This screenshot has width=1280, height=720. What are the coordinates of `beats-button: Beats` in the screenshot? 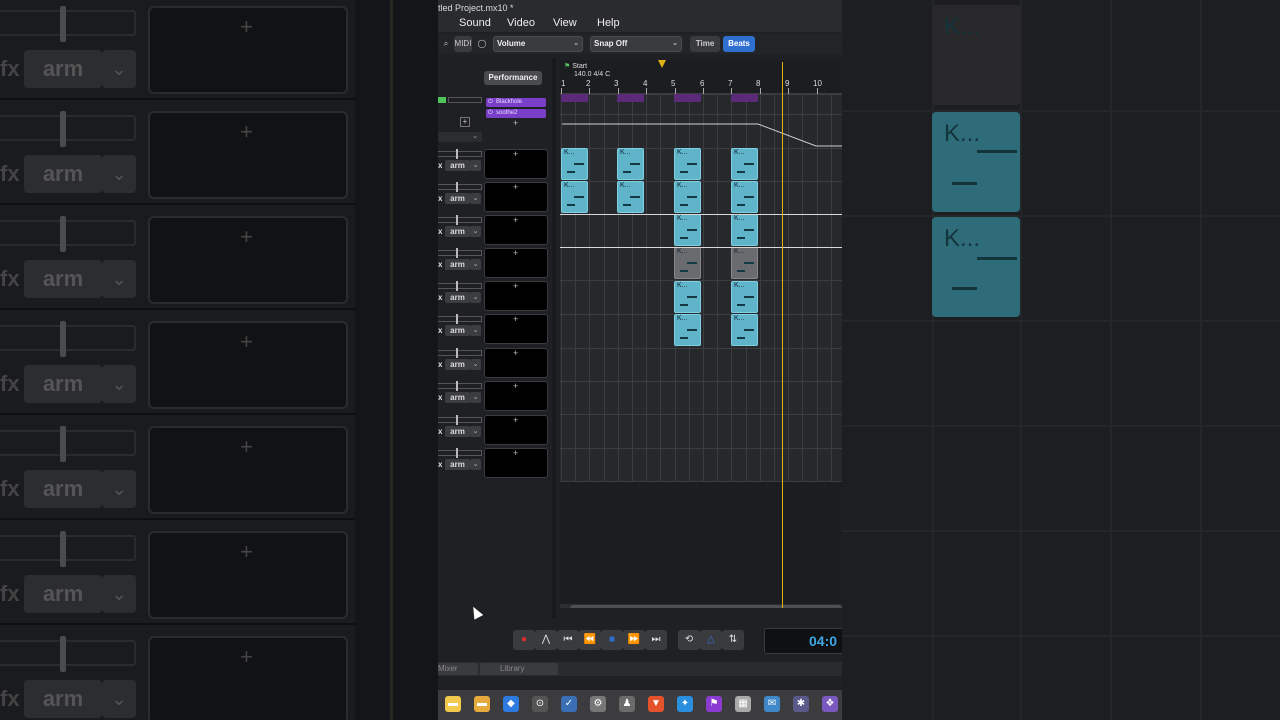 It's located at (739, 44).